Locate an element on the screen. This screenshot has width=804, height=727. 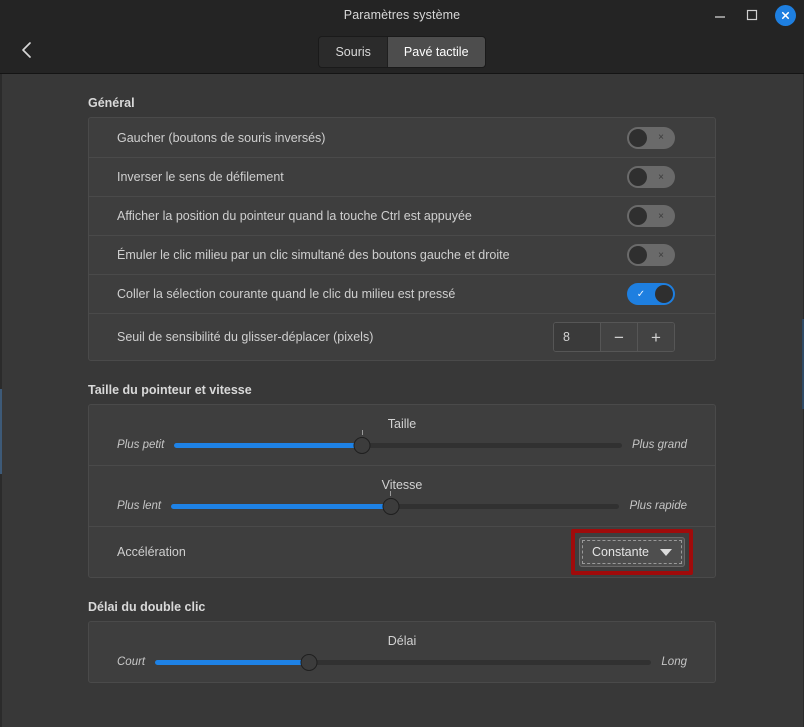
slider-line: Court Long is located at coordinates (402, 662).